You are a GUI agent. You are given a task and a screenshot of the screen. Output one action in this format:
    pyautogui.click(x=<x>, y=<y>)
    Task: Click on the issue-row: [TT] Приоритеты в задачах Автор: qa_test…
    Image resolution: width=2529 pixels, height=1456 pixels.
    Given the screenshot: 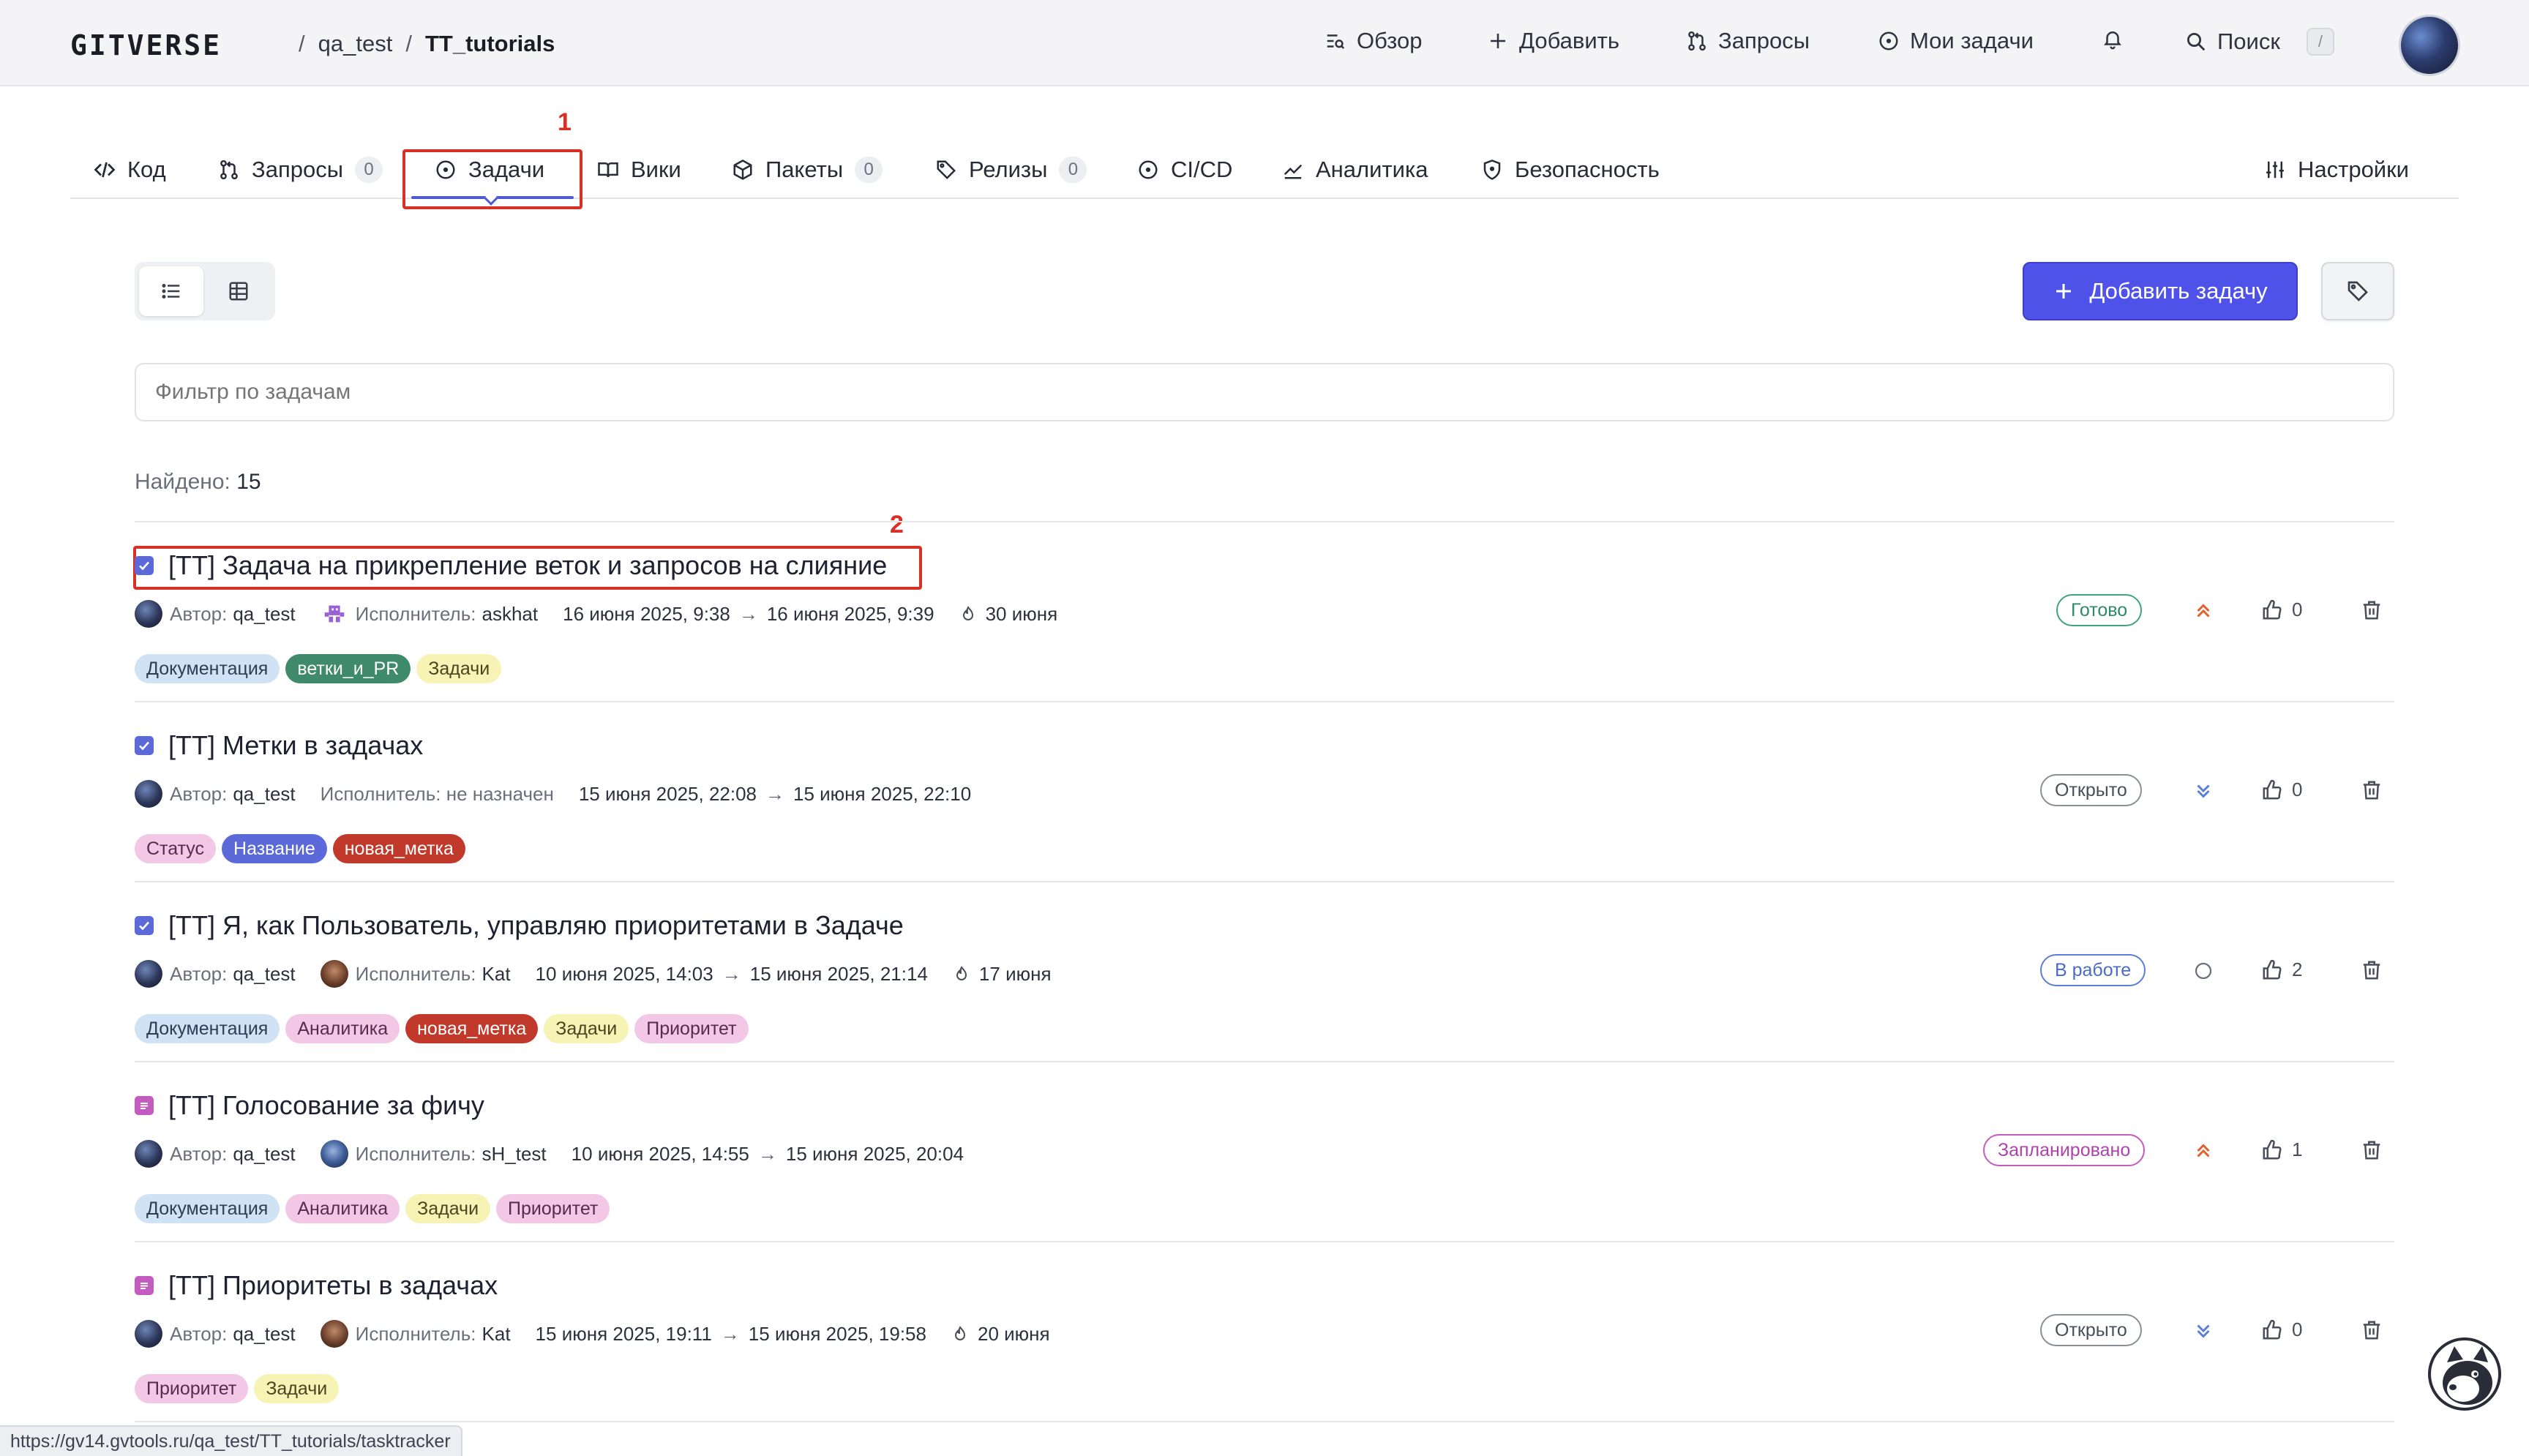 What is the action you would take?
    pyautogui.click(x=1264, y=1331)
    